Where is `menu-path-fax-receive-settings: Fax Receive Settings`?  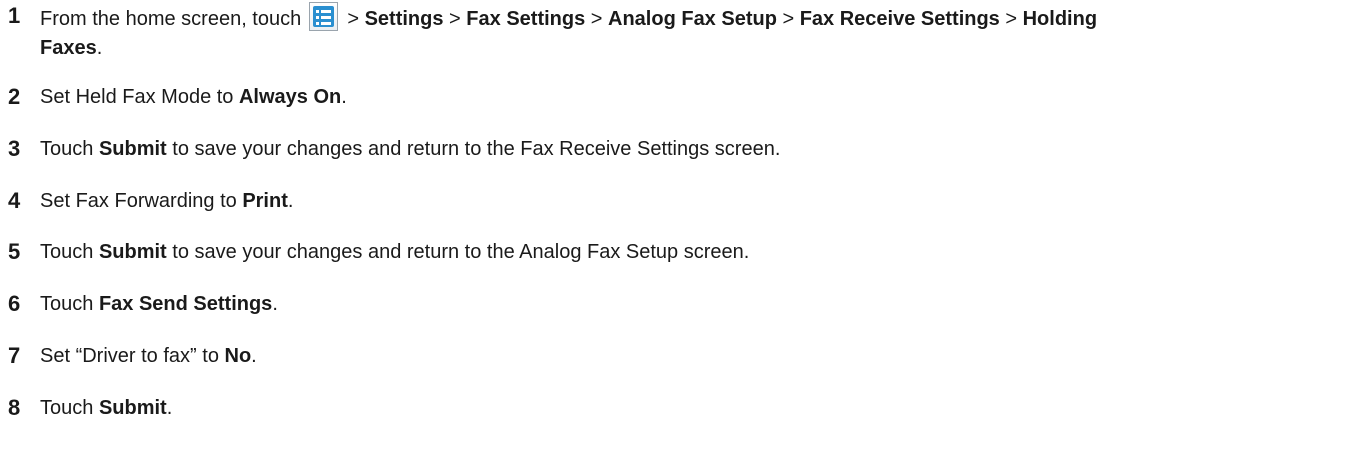 menu-path-fax-receive-settings: Fax Receive Settings is located at coordinates (899, 19).